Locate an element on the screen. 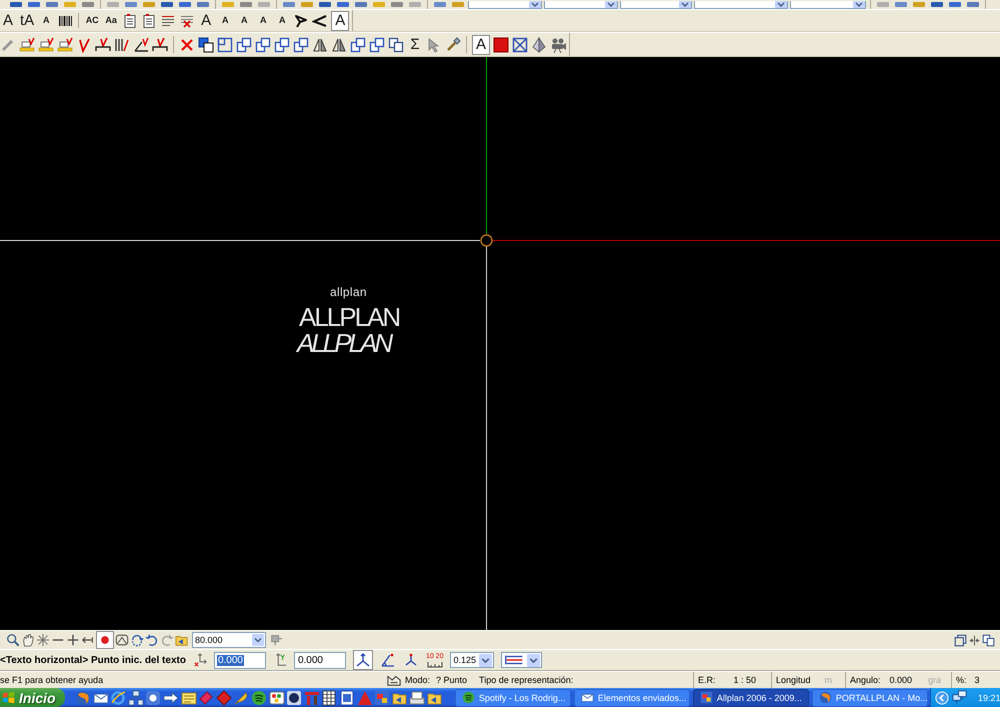 The height and width of the screenshot is (707, 1000). copy-squares-icon is located at coordinates (206, 44).